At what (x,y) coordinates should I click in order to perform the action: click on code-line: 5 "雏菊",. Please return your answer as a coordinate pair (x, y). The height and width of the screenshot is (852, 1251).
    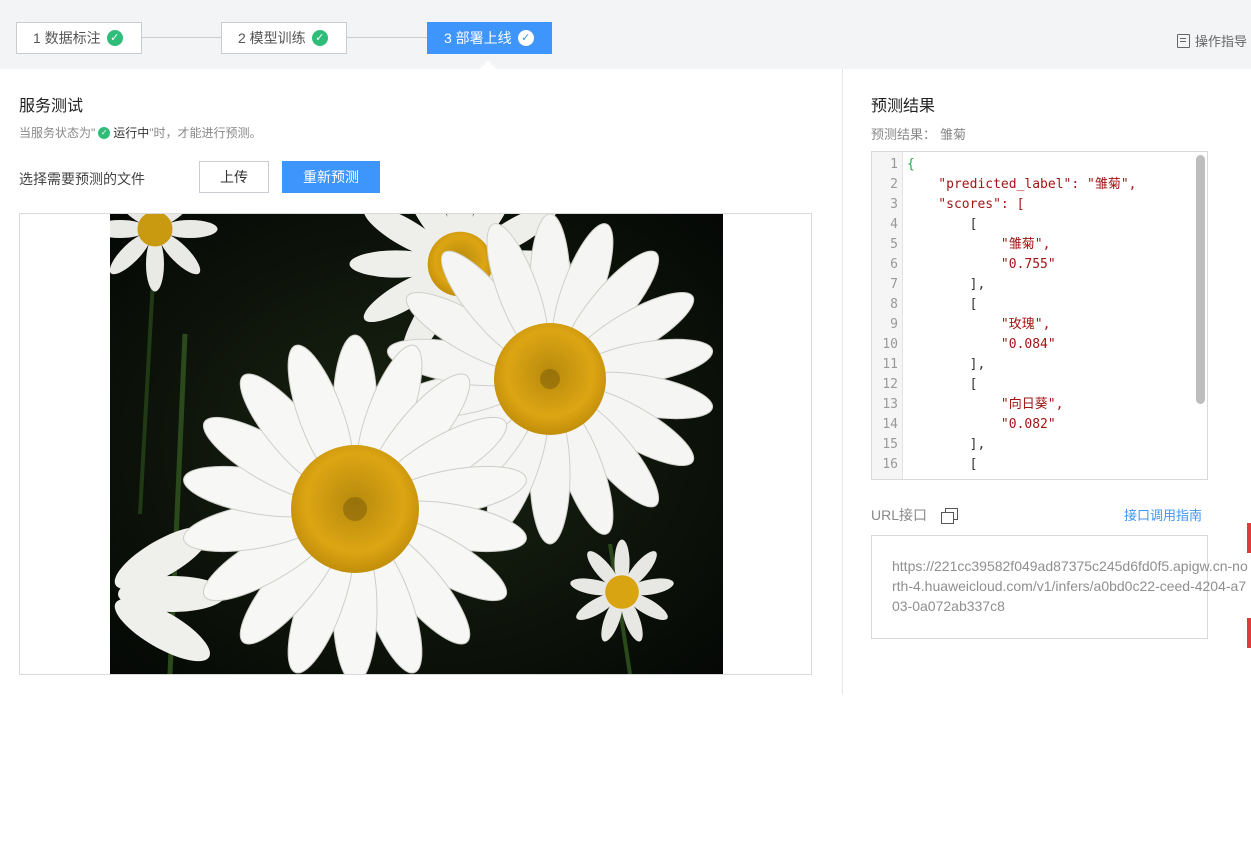
    Looking at the image, I should click on (1022, 245).